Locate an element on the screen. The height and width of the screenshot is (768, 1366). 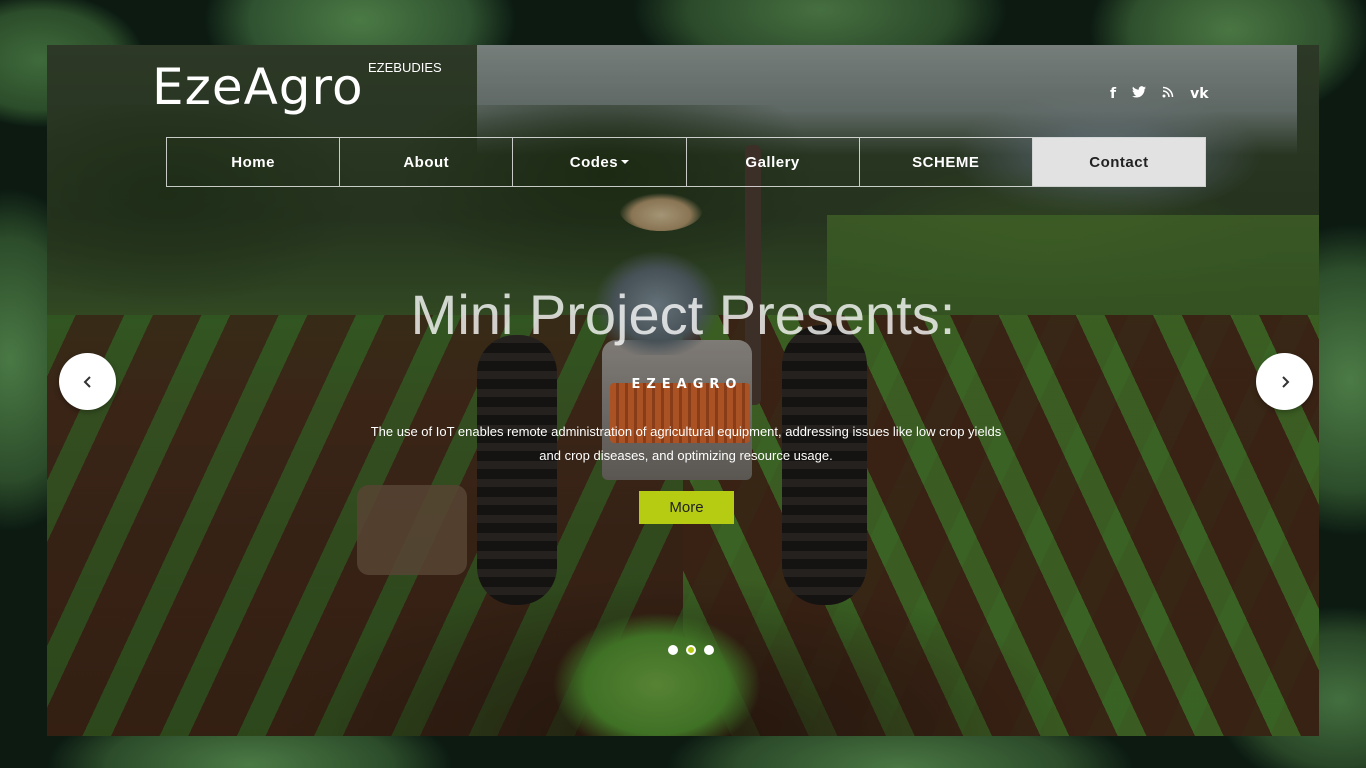
carousel-dot-active is located at coordinates (691, 650).